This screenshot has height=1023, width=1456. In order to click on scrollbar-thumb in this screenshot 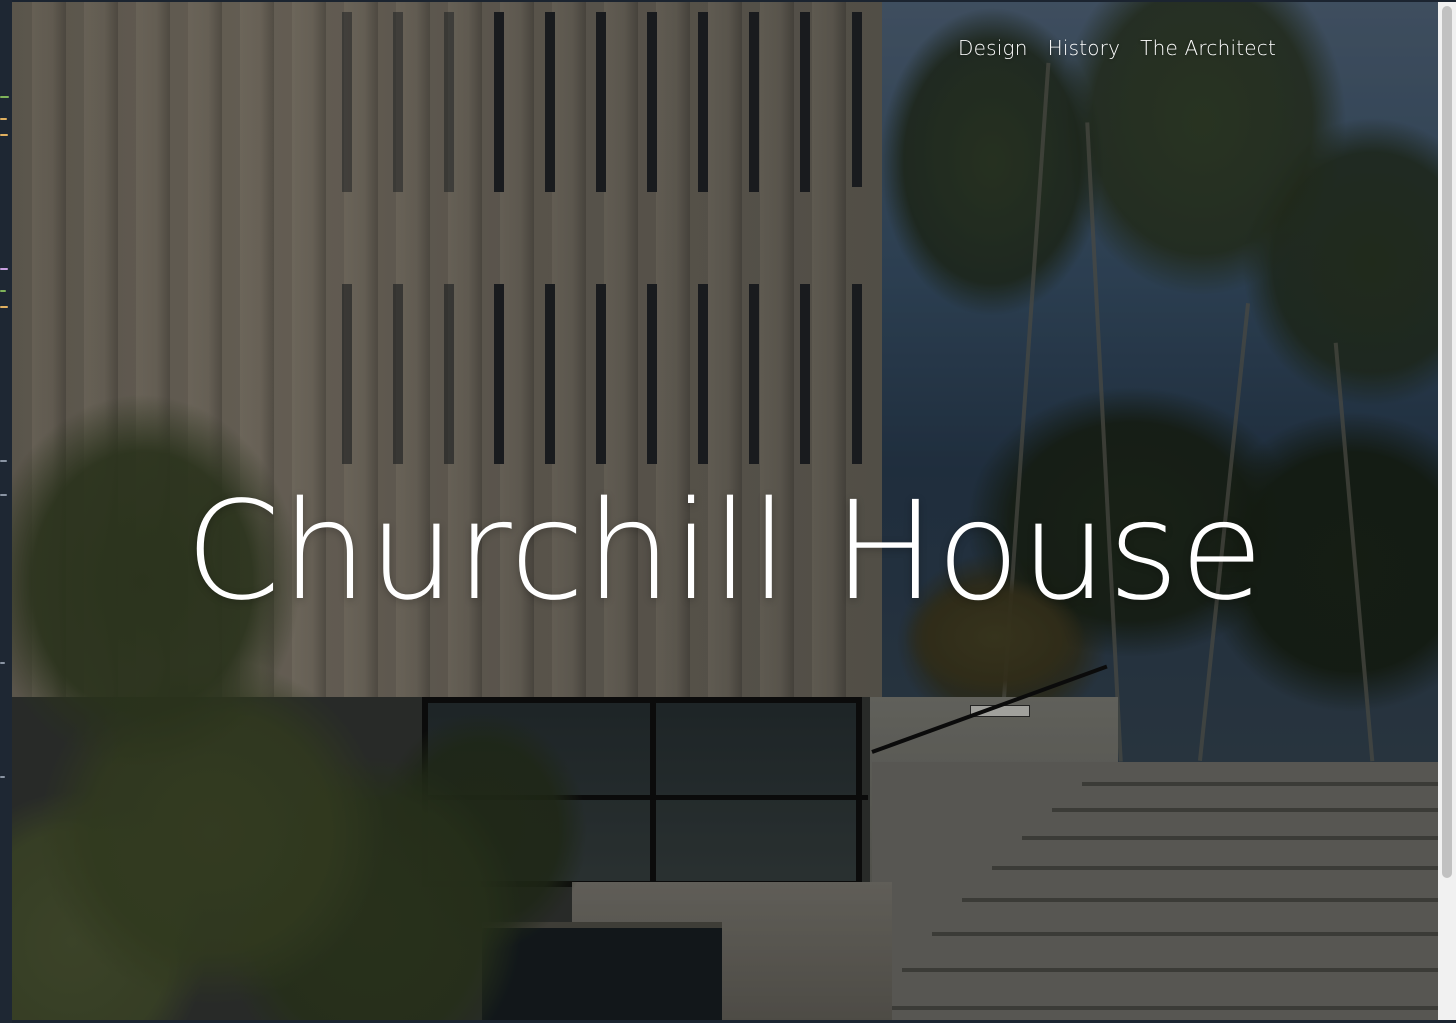, I will do `click(1447, 442)`.